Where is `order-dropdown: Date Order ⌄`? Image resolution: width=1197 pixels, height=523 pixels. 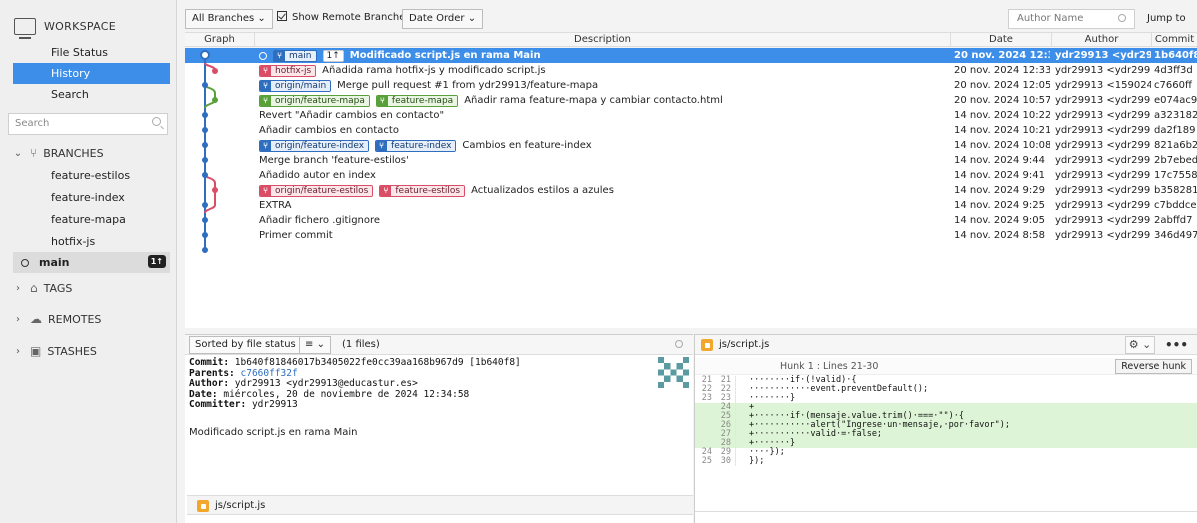 order-dropdown: Date Order ⌄ is located at coordinates (443, 19).